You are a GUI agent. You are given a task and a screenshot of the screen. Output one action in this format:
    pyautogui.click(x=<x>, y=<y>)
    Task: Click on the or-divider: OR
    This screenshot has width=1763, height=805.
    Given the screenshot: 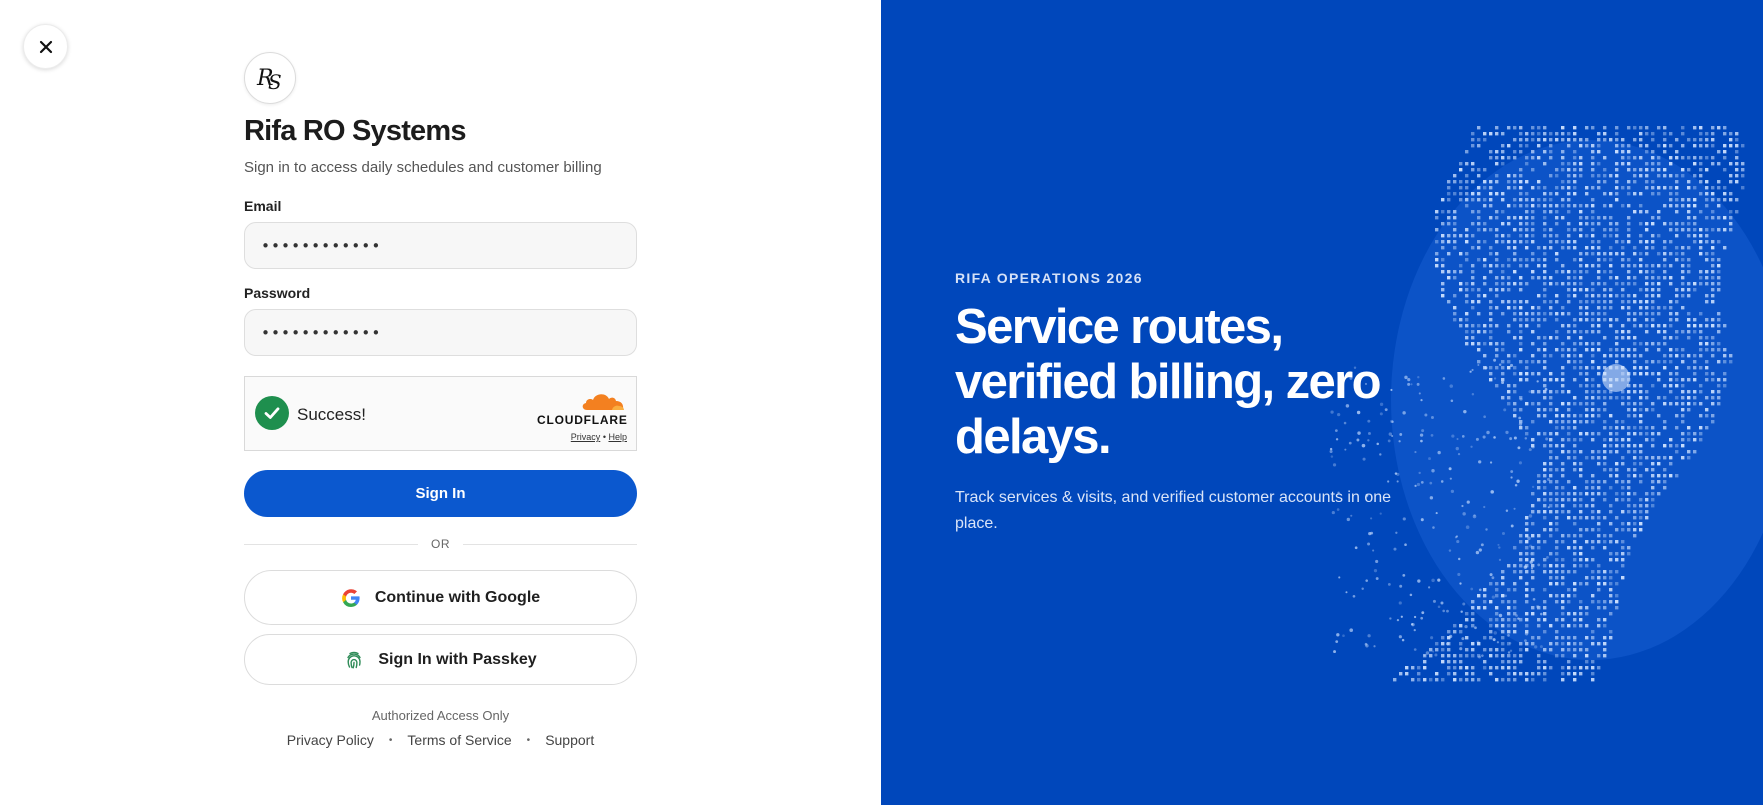 What is the action you would take?
    pyautogui.click(x=440, y=544)
    